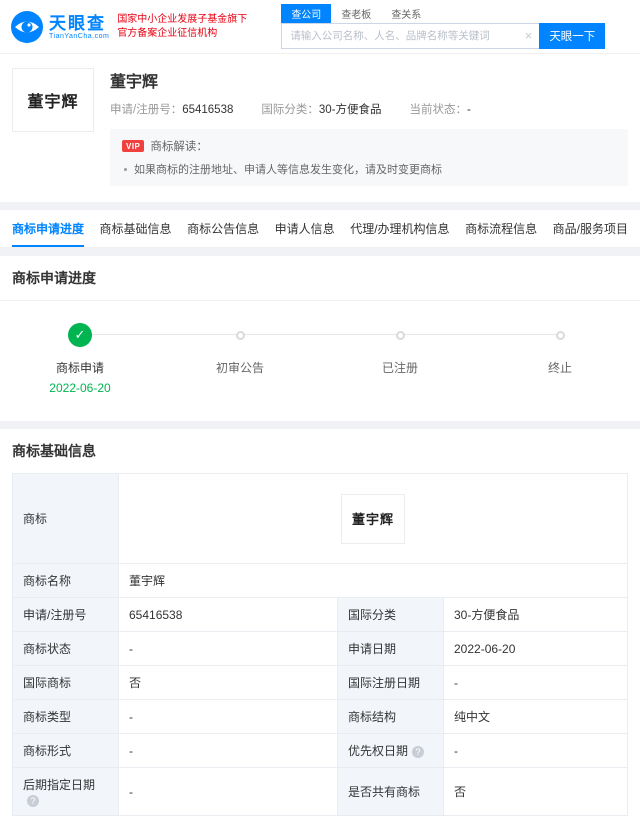 The width and height of the screenshot is (640, 816). What do you see at coordinates (65, 750) in the screenshot?
I see `row-label: 商标形式` at bounding box center [65, 750].